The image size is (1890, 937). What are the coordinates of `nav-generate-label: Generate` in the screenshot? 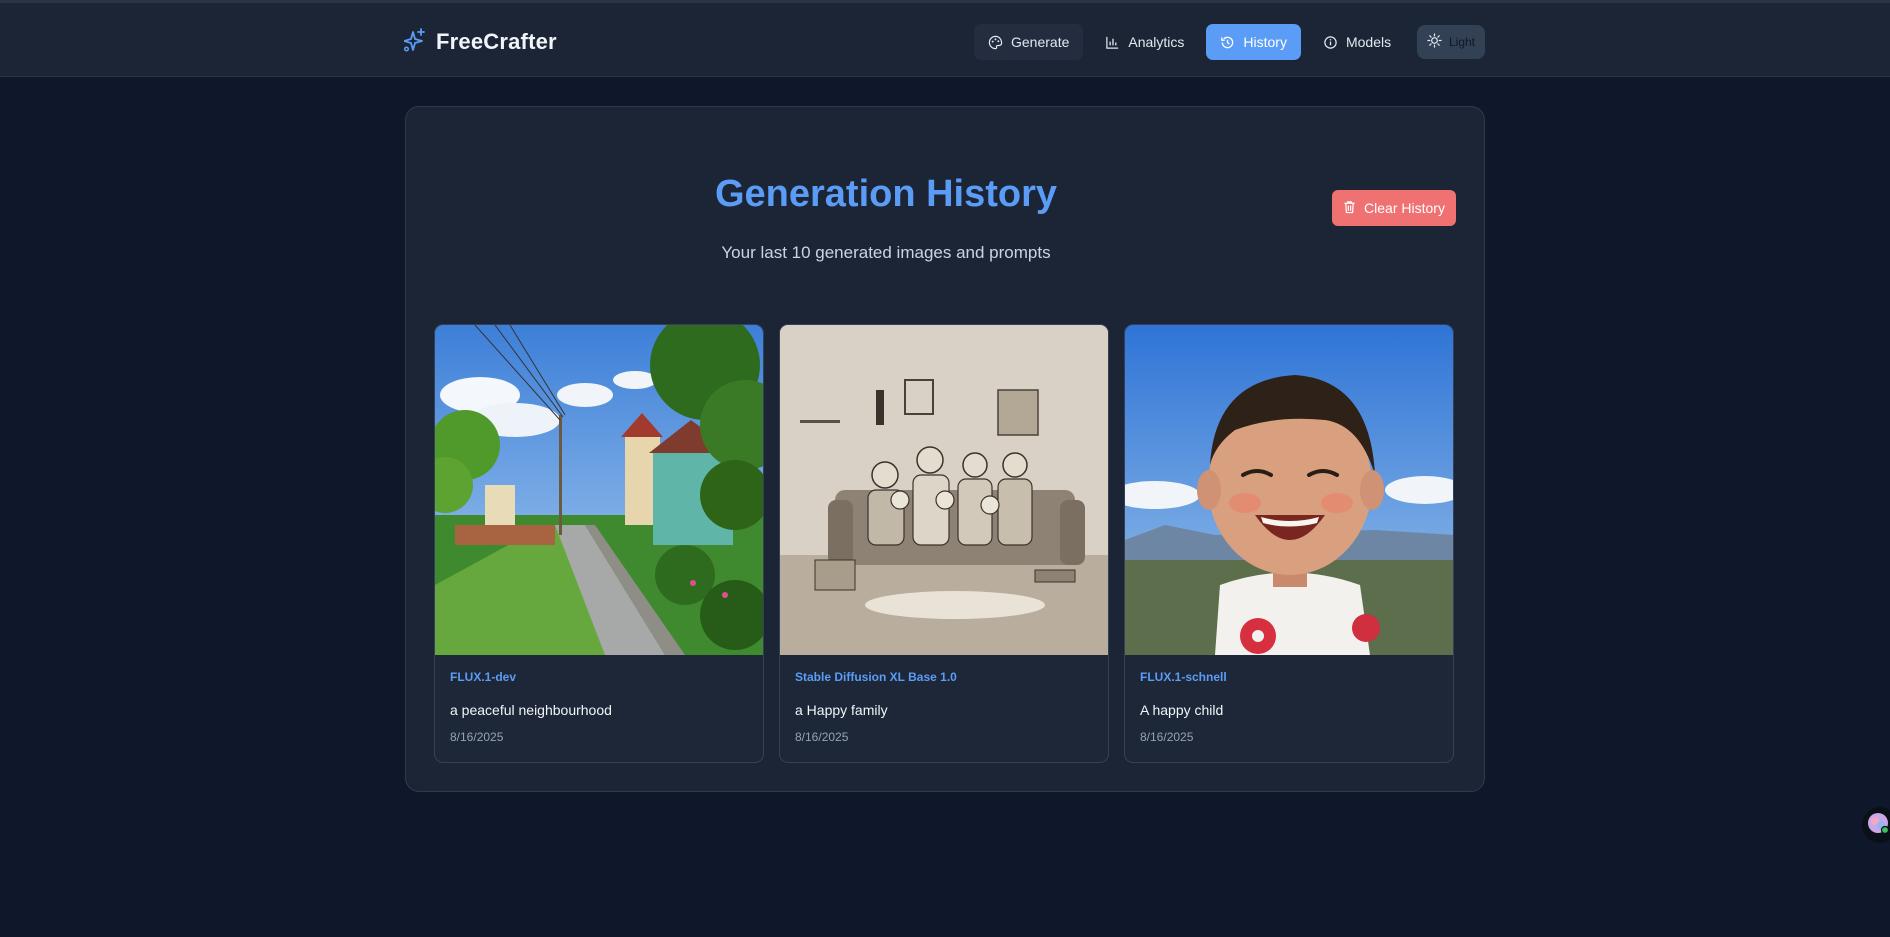 It's located at (1040, 42).